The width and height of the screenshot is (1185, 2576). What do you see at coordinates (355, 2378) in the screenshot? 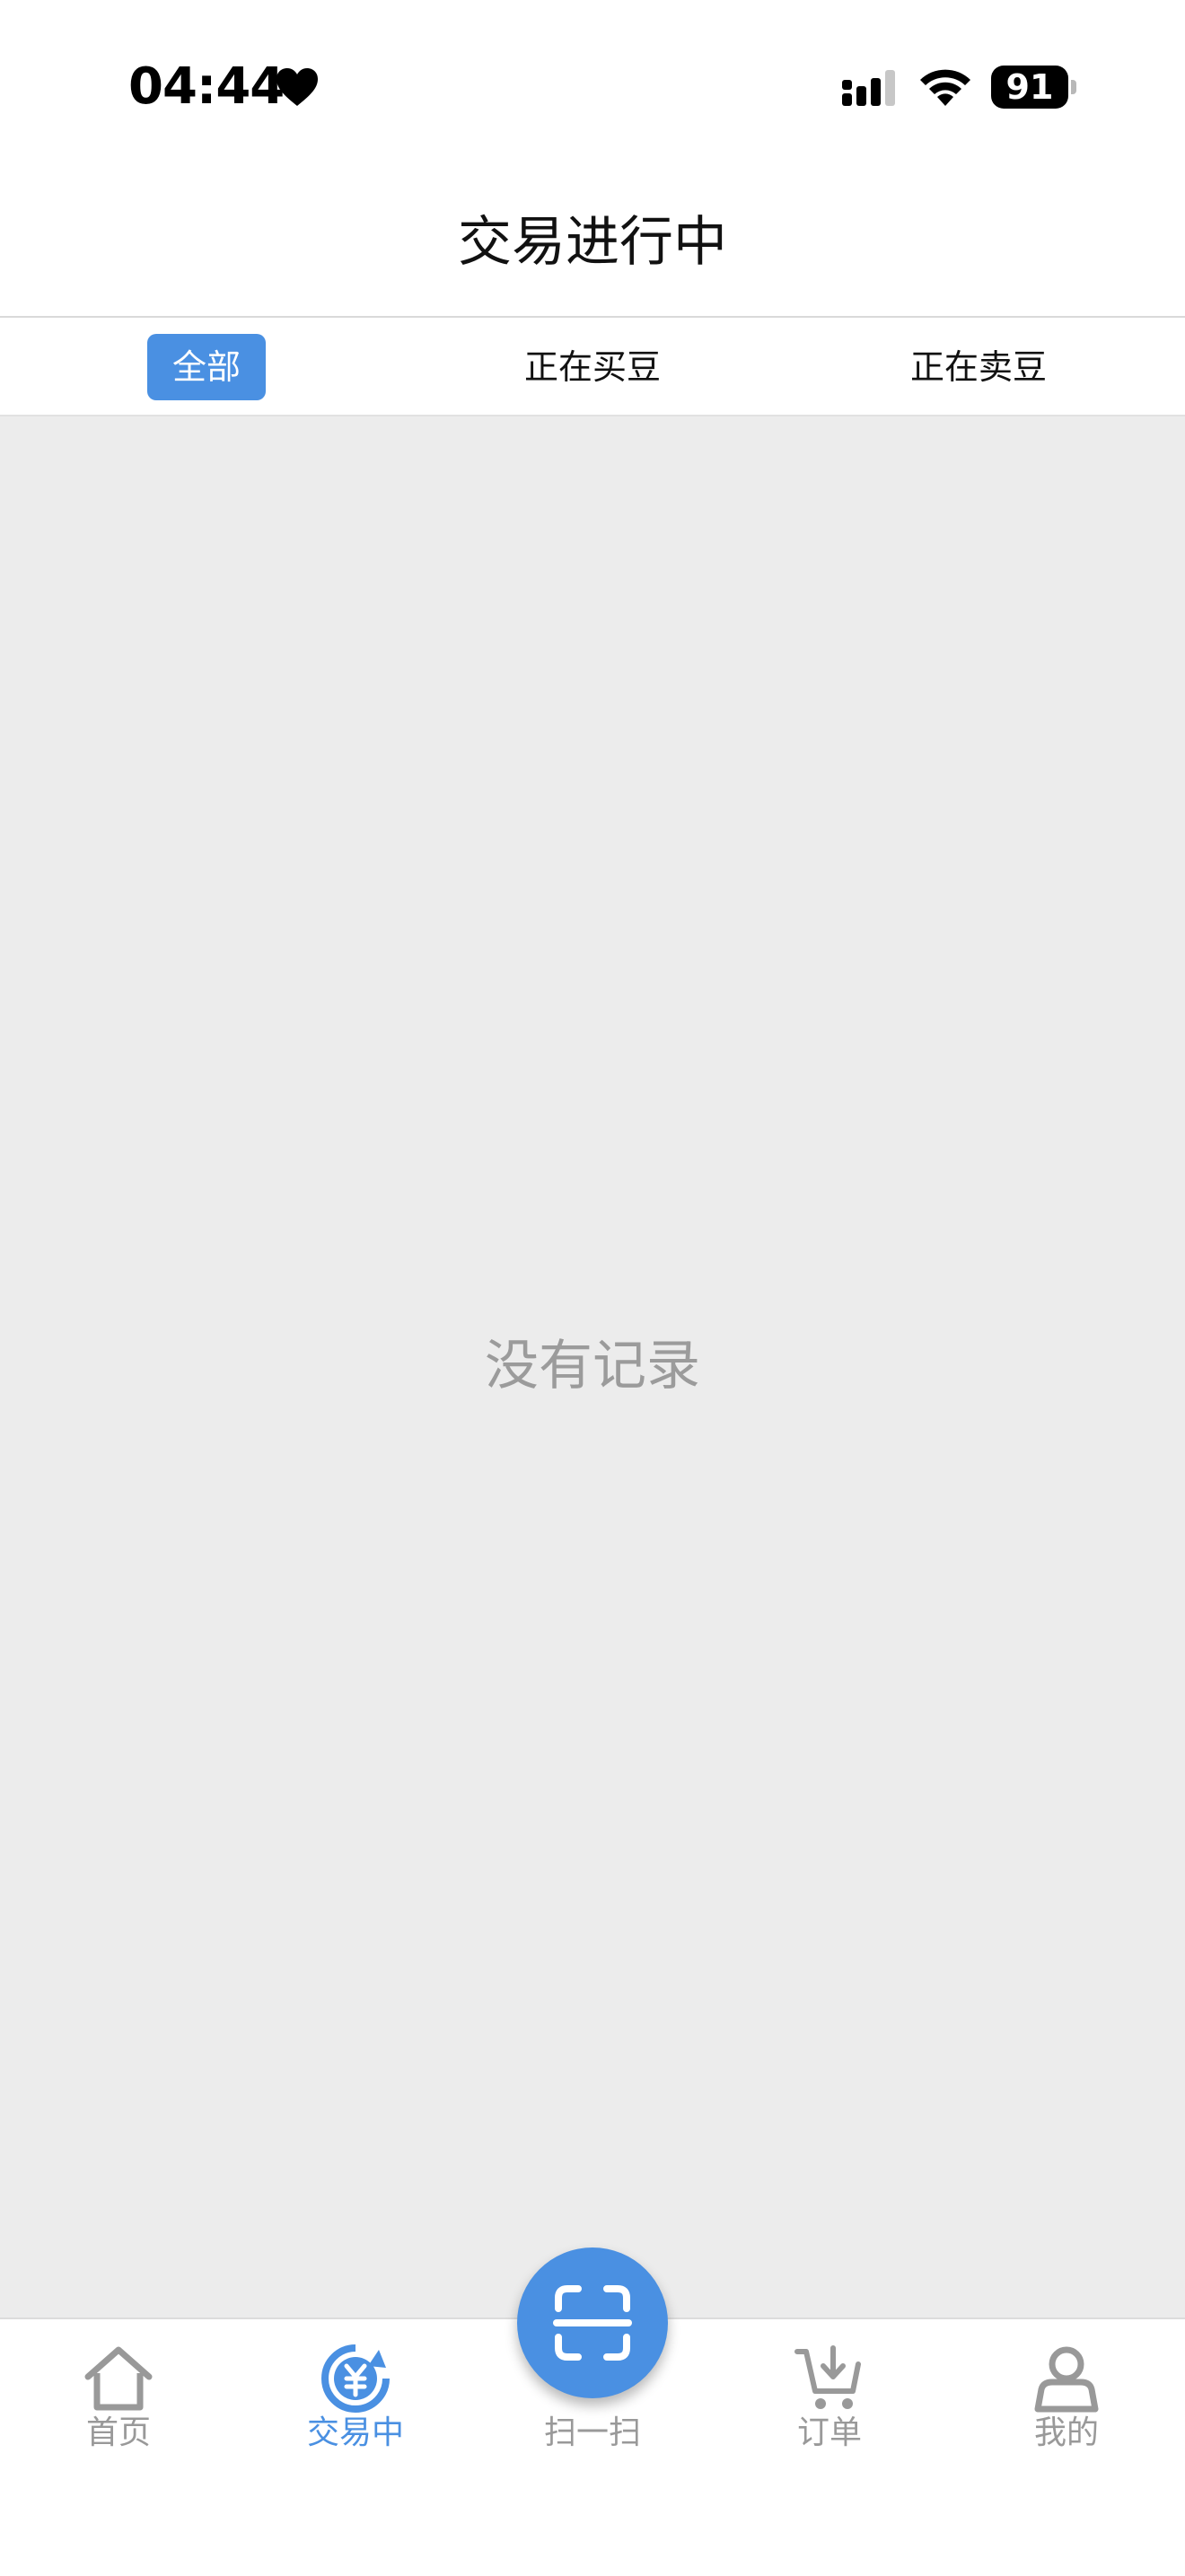
I see `yuan-exchange-icon` at bounding box center [355, 2378].